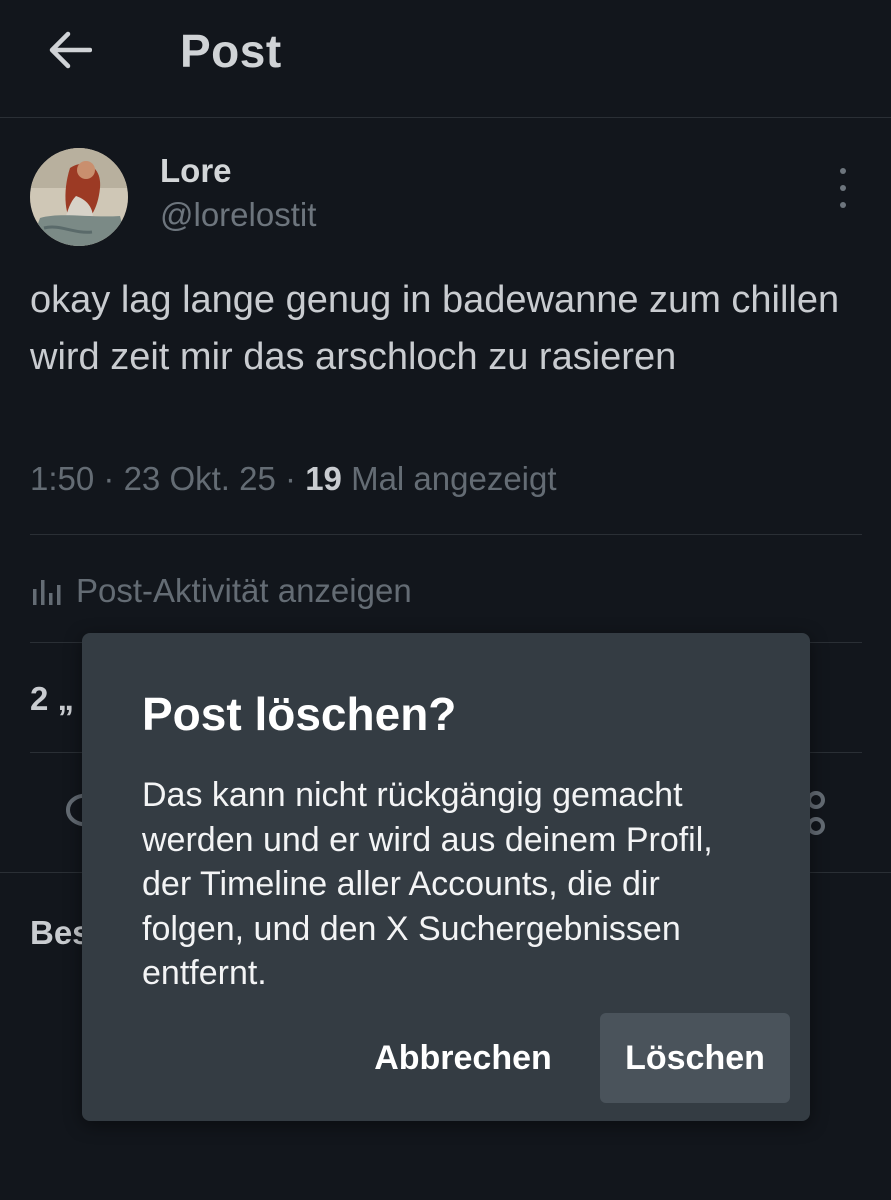  What do you see at coordinates (695, 1058) in the screenshot?
I see `delete-button: Löschen` at bounding box center [695, 1058].